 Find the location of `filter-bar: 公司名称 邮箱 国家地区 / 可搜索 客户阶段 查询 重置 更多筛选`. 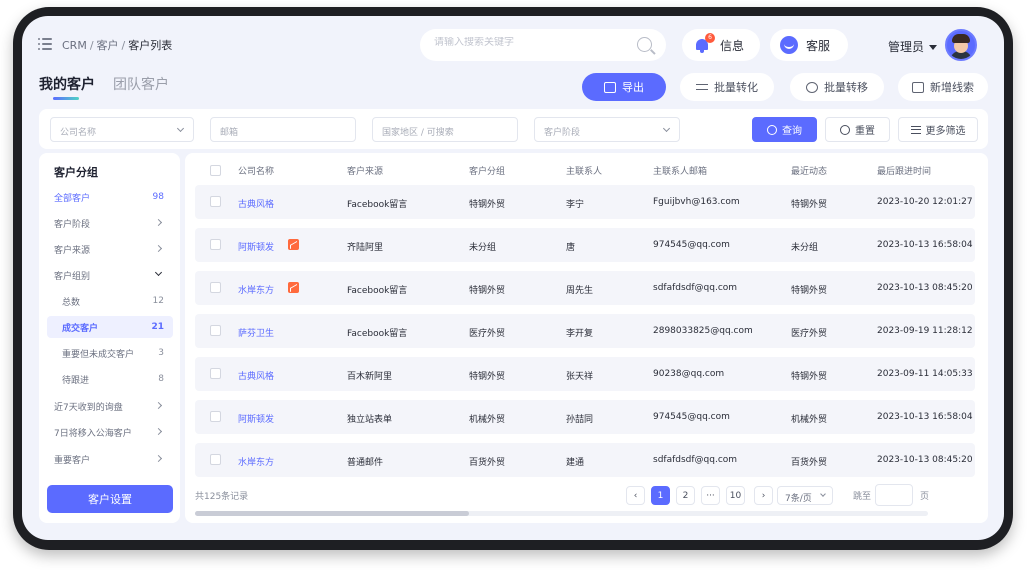

filter-bar: 公司名称 邮箱 国家地区 / 可搜索 客户阶段 查询 重置 更多筛选 is located at coordinates (513, 129).